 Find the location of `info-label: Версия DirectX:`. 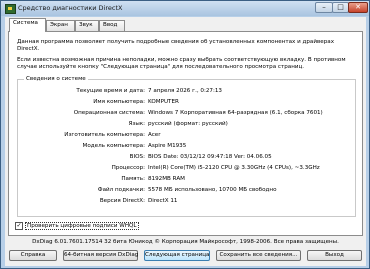

info-label: Версия DirectX: is located at coordinates (122, 201).